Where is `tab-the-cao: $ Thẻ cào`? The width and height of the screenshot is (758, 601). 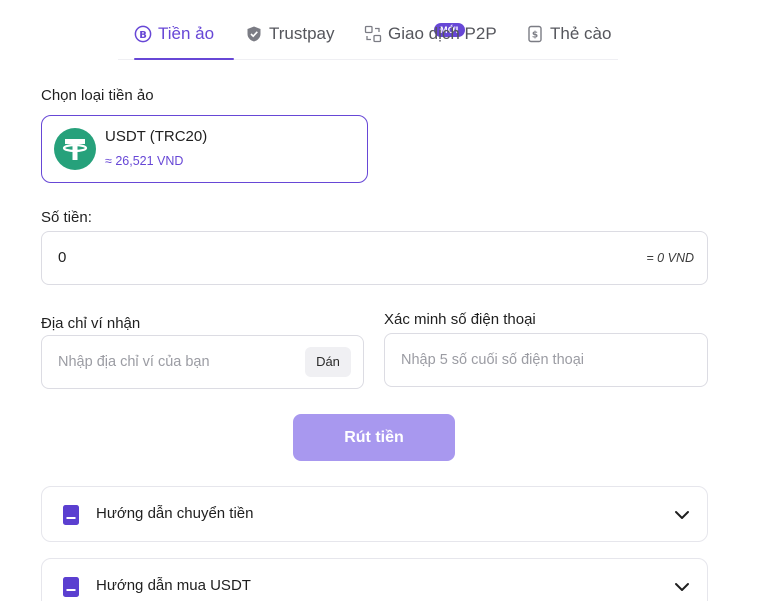 tab-the-cao: $ Thẻ cào is located at coordinates (568, 34).